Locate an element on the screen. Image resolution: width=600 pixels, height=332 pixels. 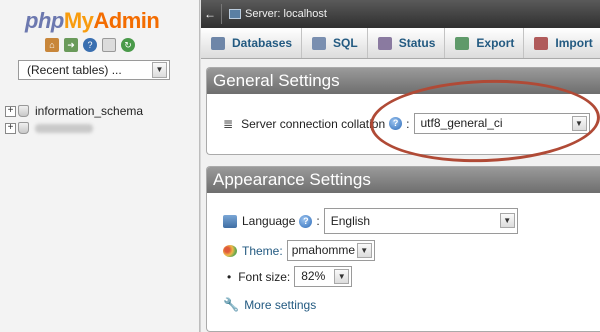
db-item-blurred: + is located at coordinates (49, 128).